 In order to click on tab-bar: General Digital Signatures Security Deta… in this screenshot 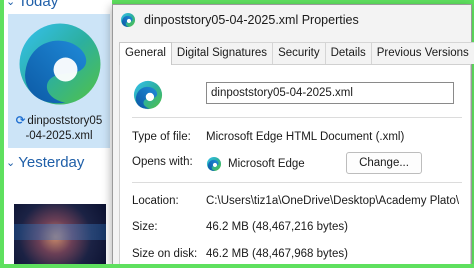, I will do `click(296, 53)`.